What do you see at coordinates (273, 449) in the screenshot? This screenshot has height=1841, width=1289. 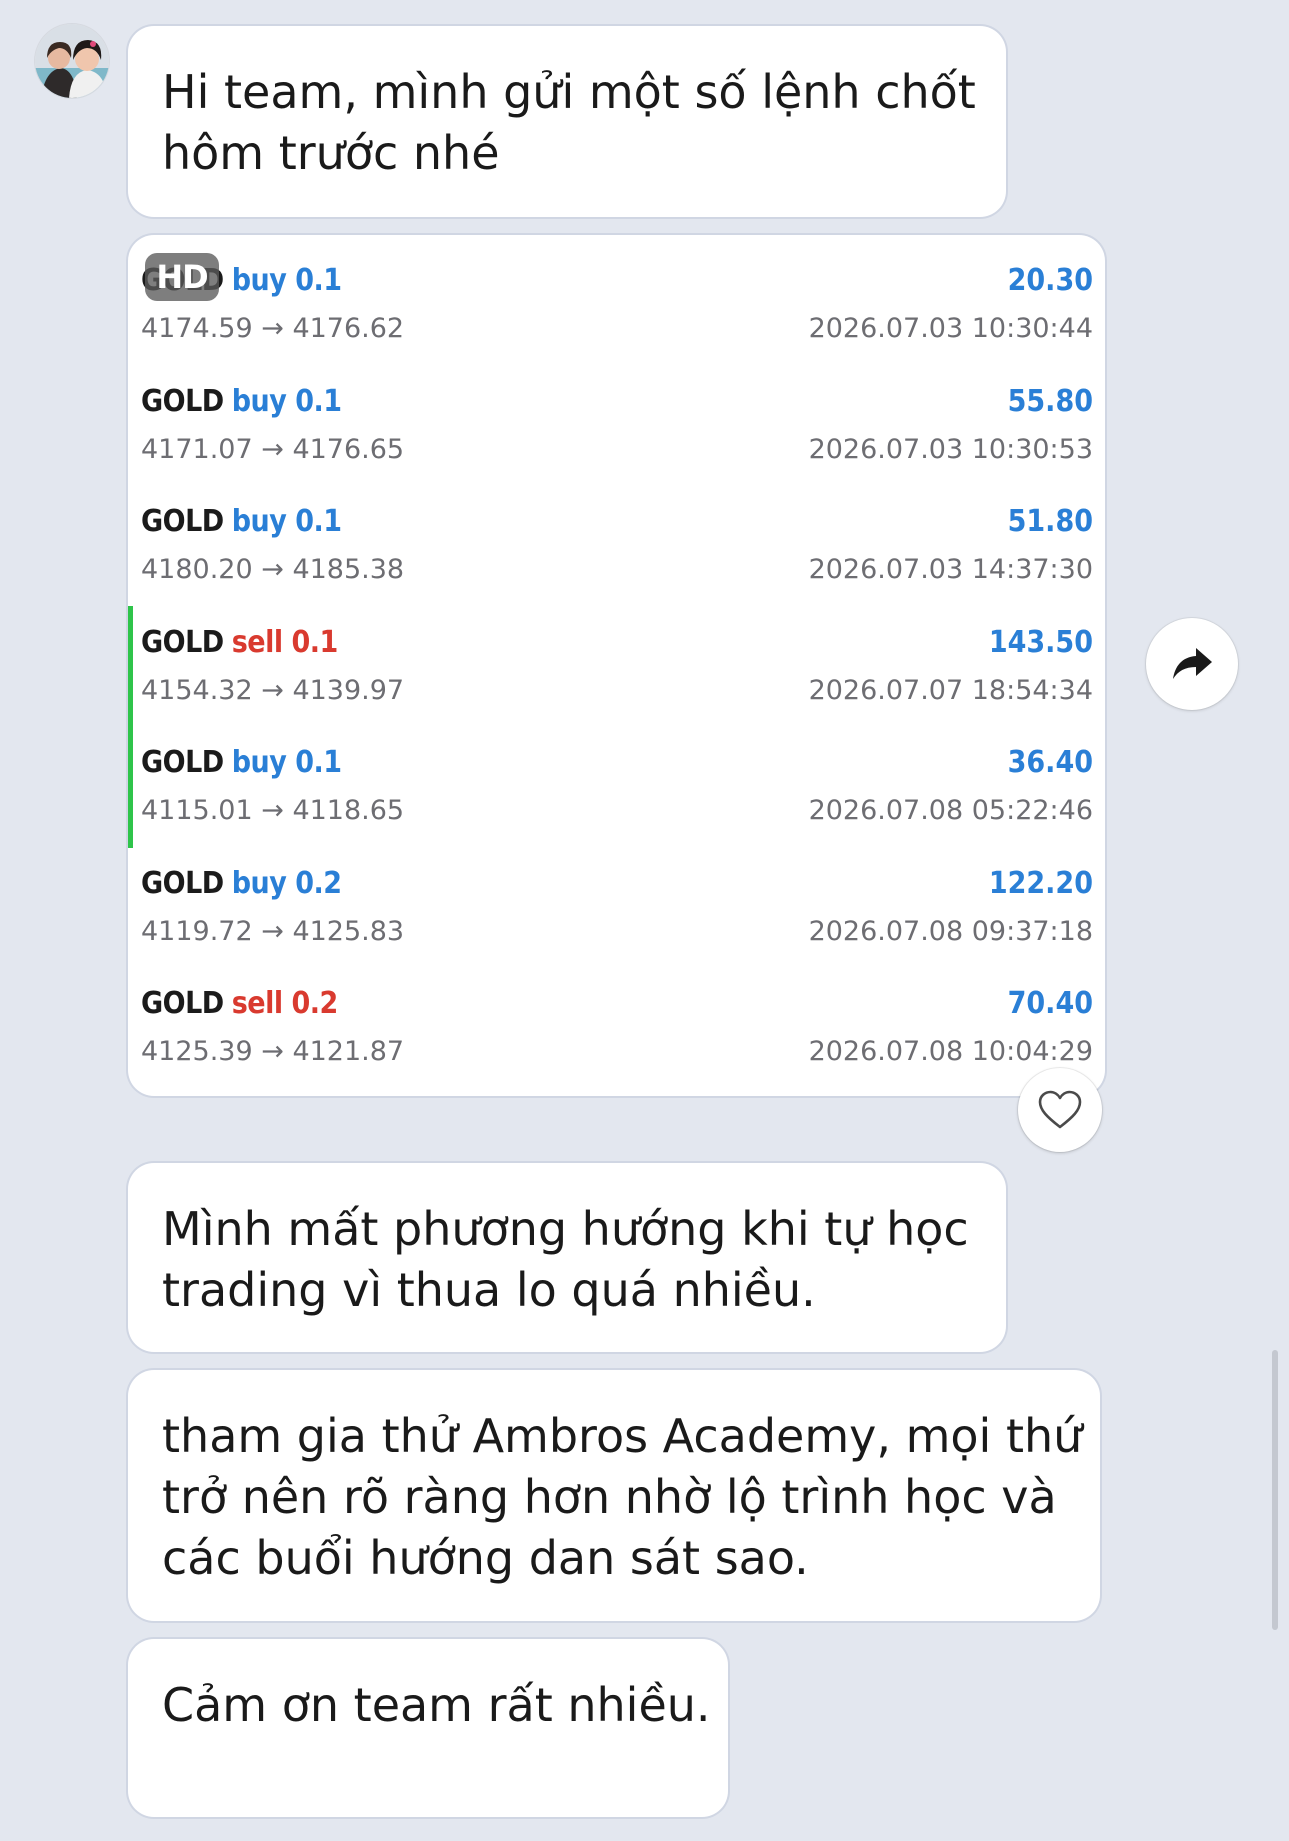 I see `trade-prices: 4171.07 → 4176.65` at bounding box center [273, 449].